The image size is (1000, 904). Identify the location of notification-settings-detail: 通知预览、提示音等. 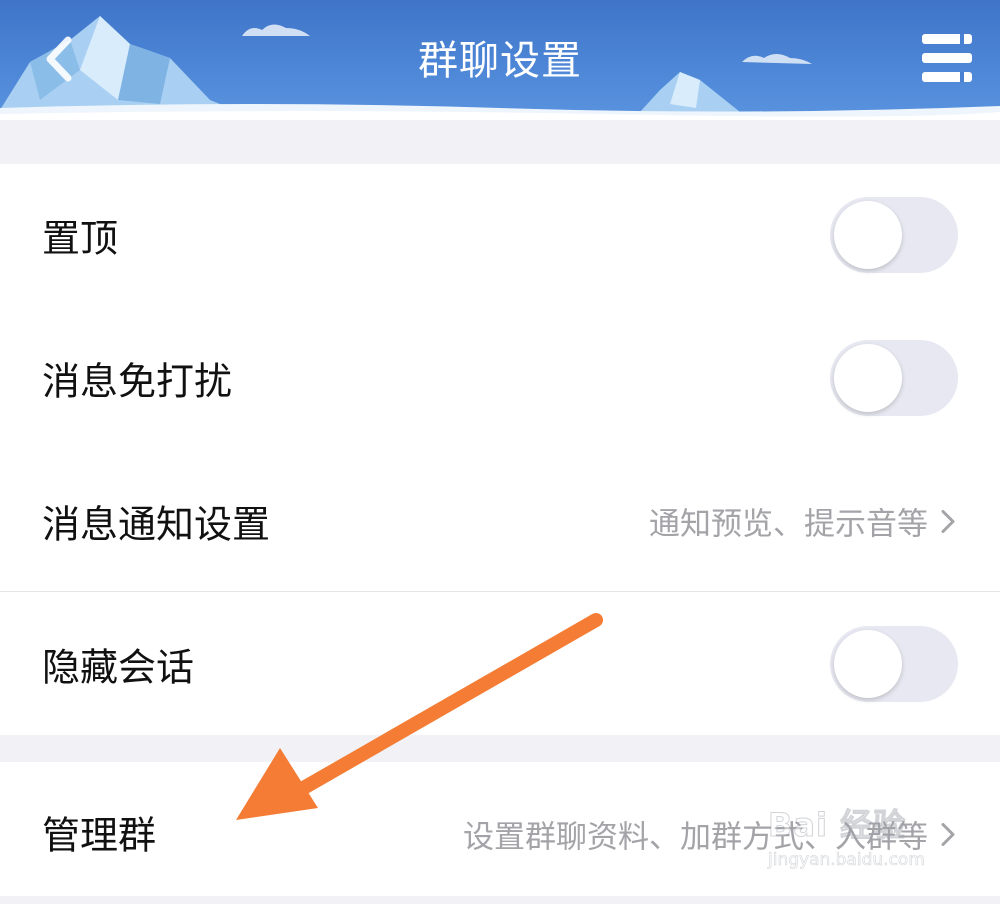
(802, 521).